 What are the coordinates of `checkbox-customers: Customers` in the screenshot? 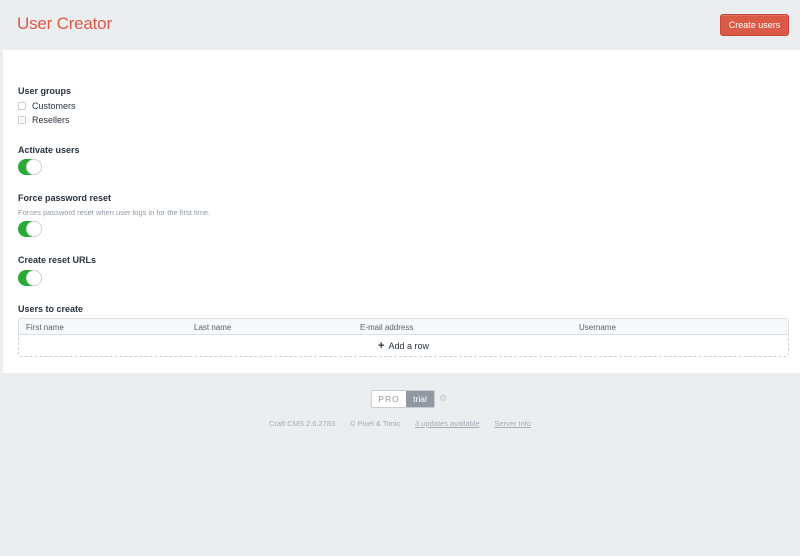 It's located at (47, 106).